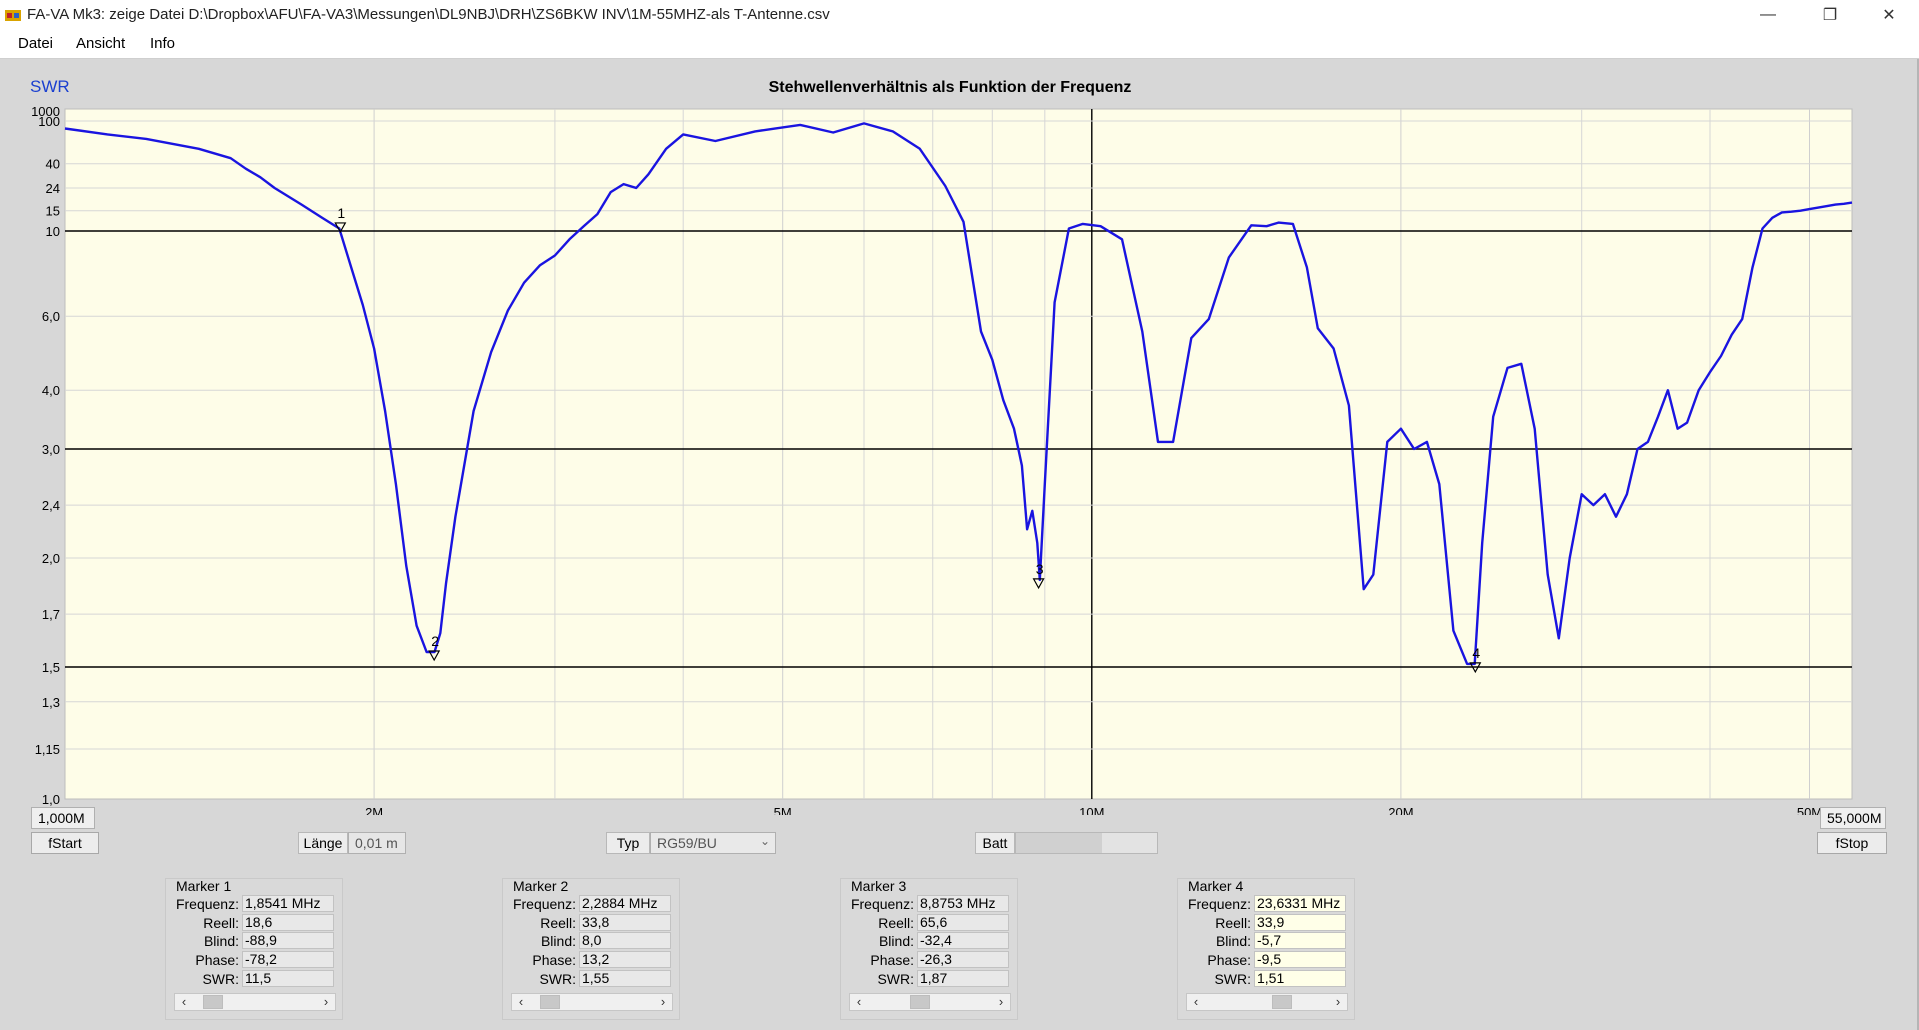  What do you see at coordinates (51, 449) in the screenshot?
I see `y-tick-label: 3,0` at bounding box center [51, 449].